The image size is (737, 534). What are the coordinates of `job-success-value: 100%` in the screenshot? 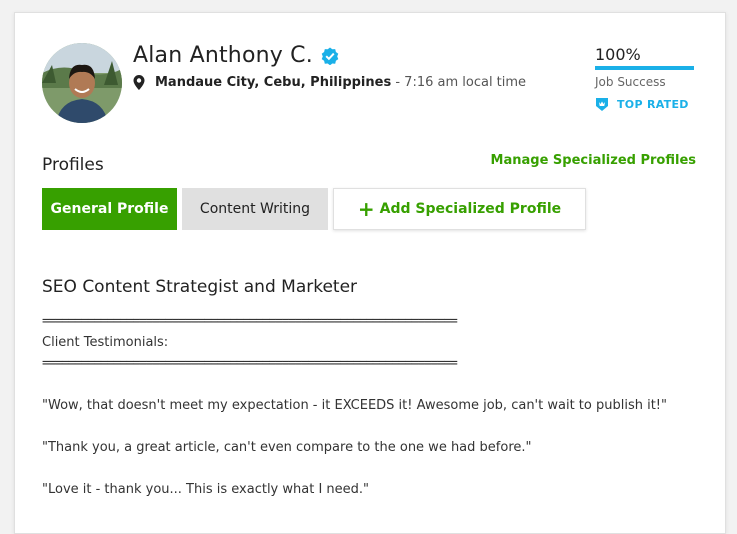 It's located at (618, 54).